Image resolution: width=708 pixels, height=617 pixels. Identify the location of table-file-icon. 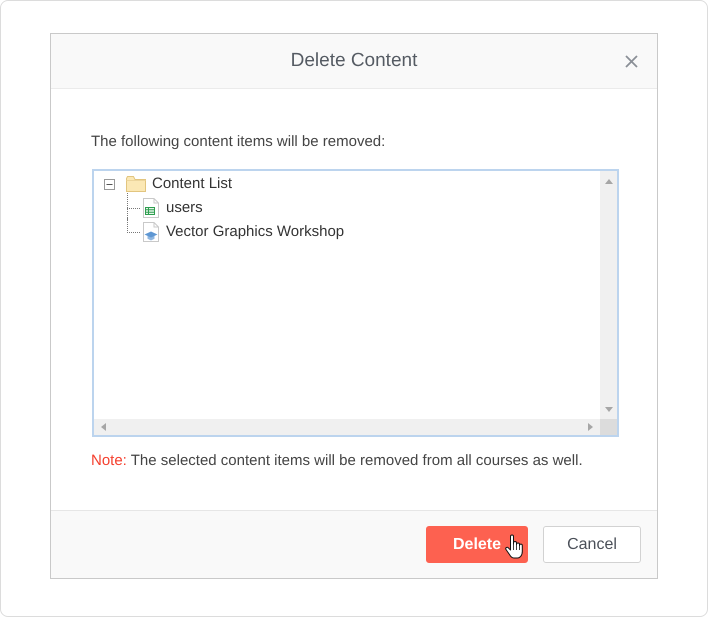
(151, 208).